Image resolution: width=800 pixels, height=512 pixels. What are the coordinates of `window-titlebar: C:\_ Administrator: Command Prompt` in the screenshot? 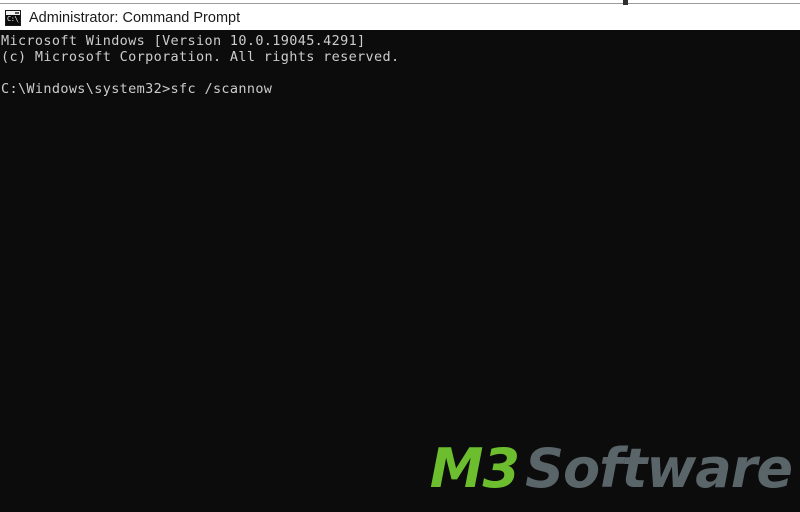 It's located at (400, 18).